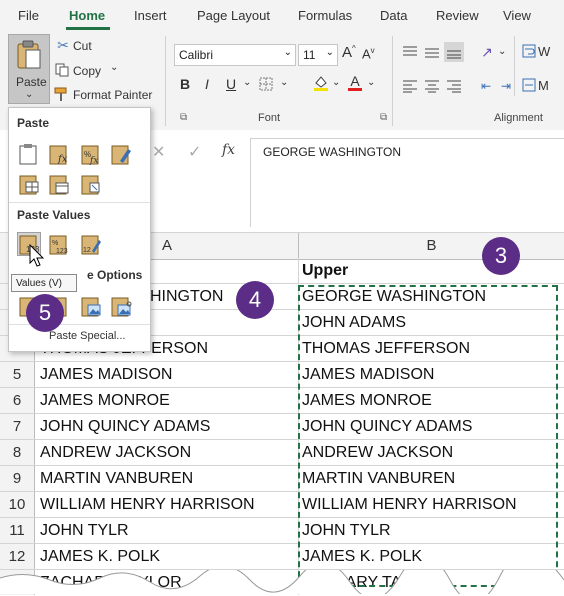 The height and width of the screenshot is (596, 564). I want to click on row-number: 9, so click(17, 478).